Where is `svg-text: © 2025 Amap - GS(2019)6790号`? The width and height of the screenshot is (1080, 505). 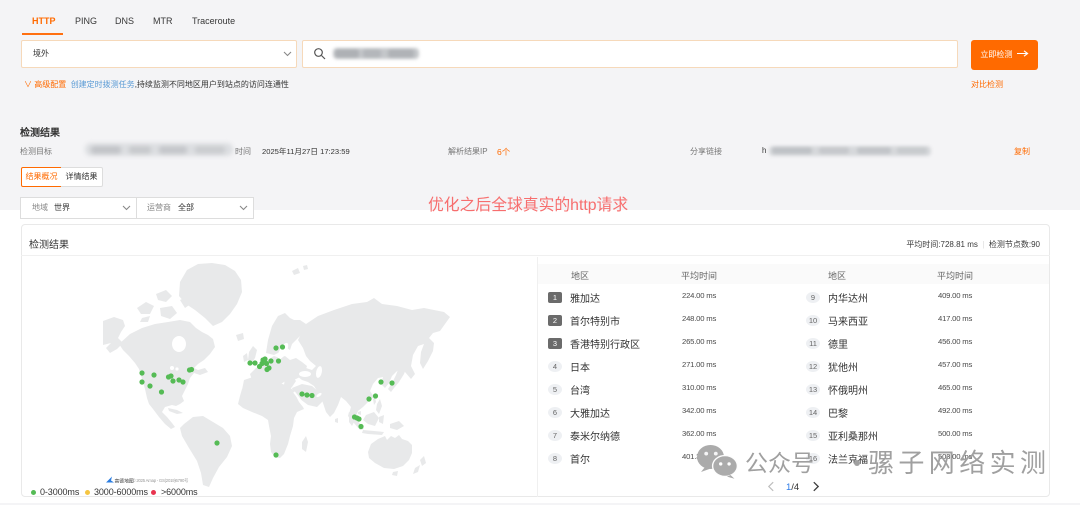
svg-text: © 2025 Amap - GS(2019)6790号 is located at coordinates (161, 481).